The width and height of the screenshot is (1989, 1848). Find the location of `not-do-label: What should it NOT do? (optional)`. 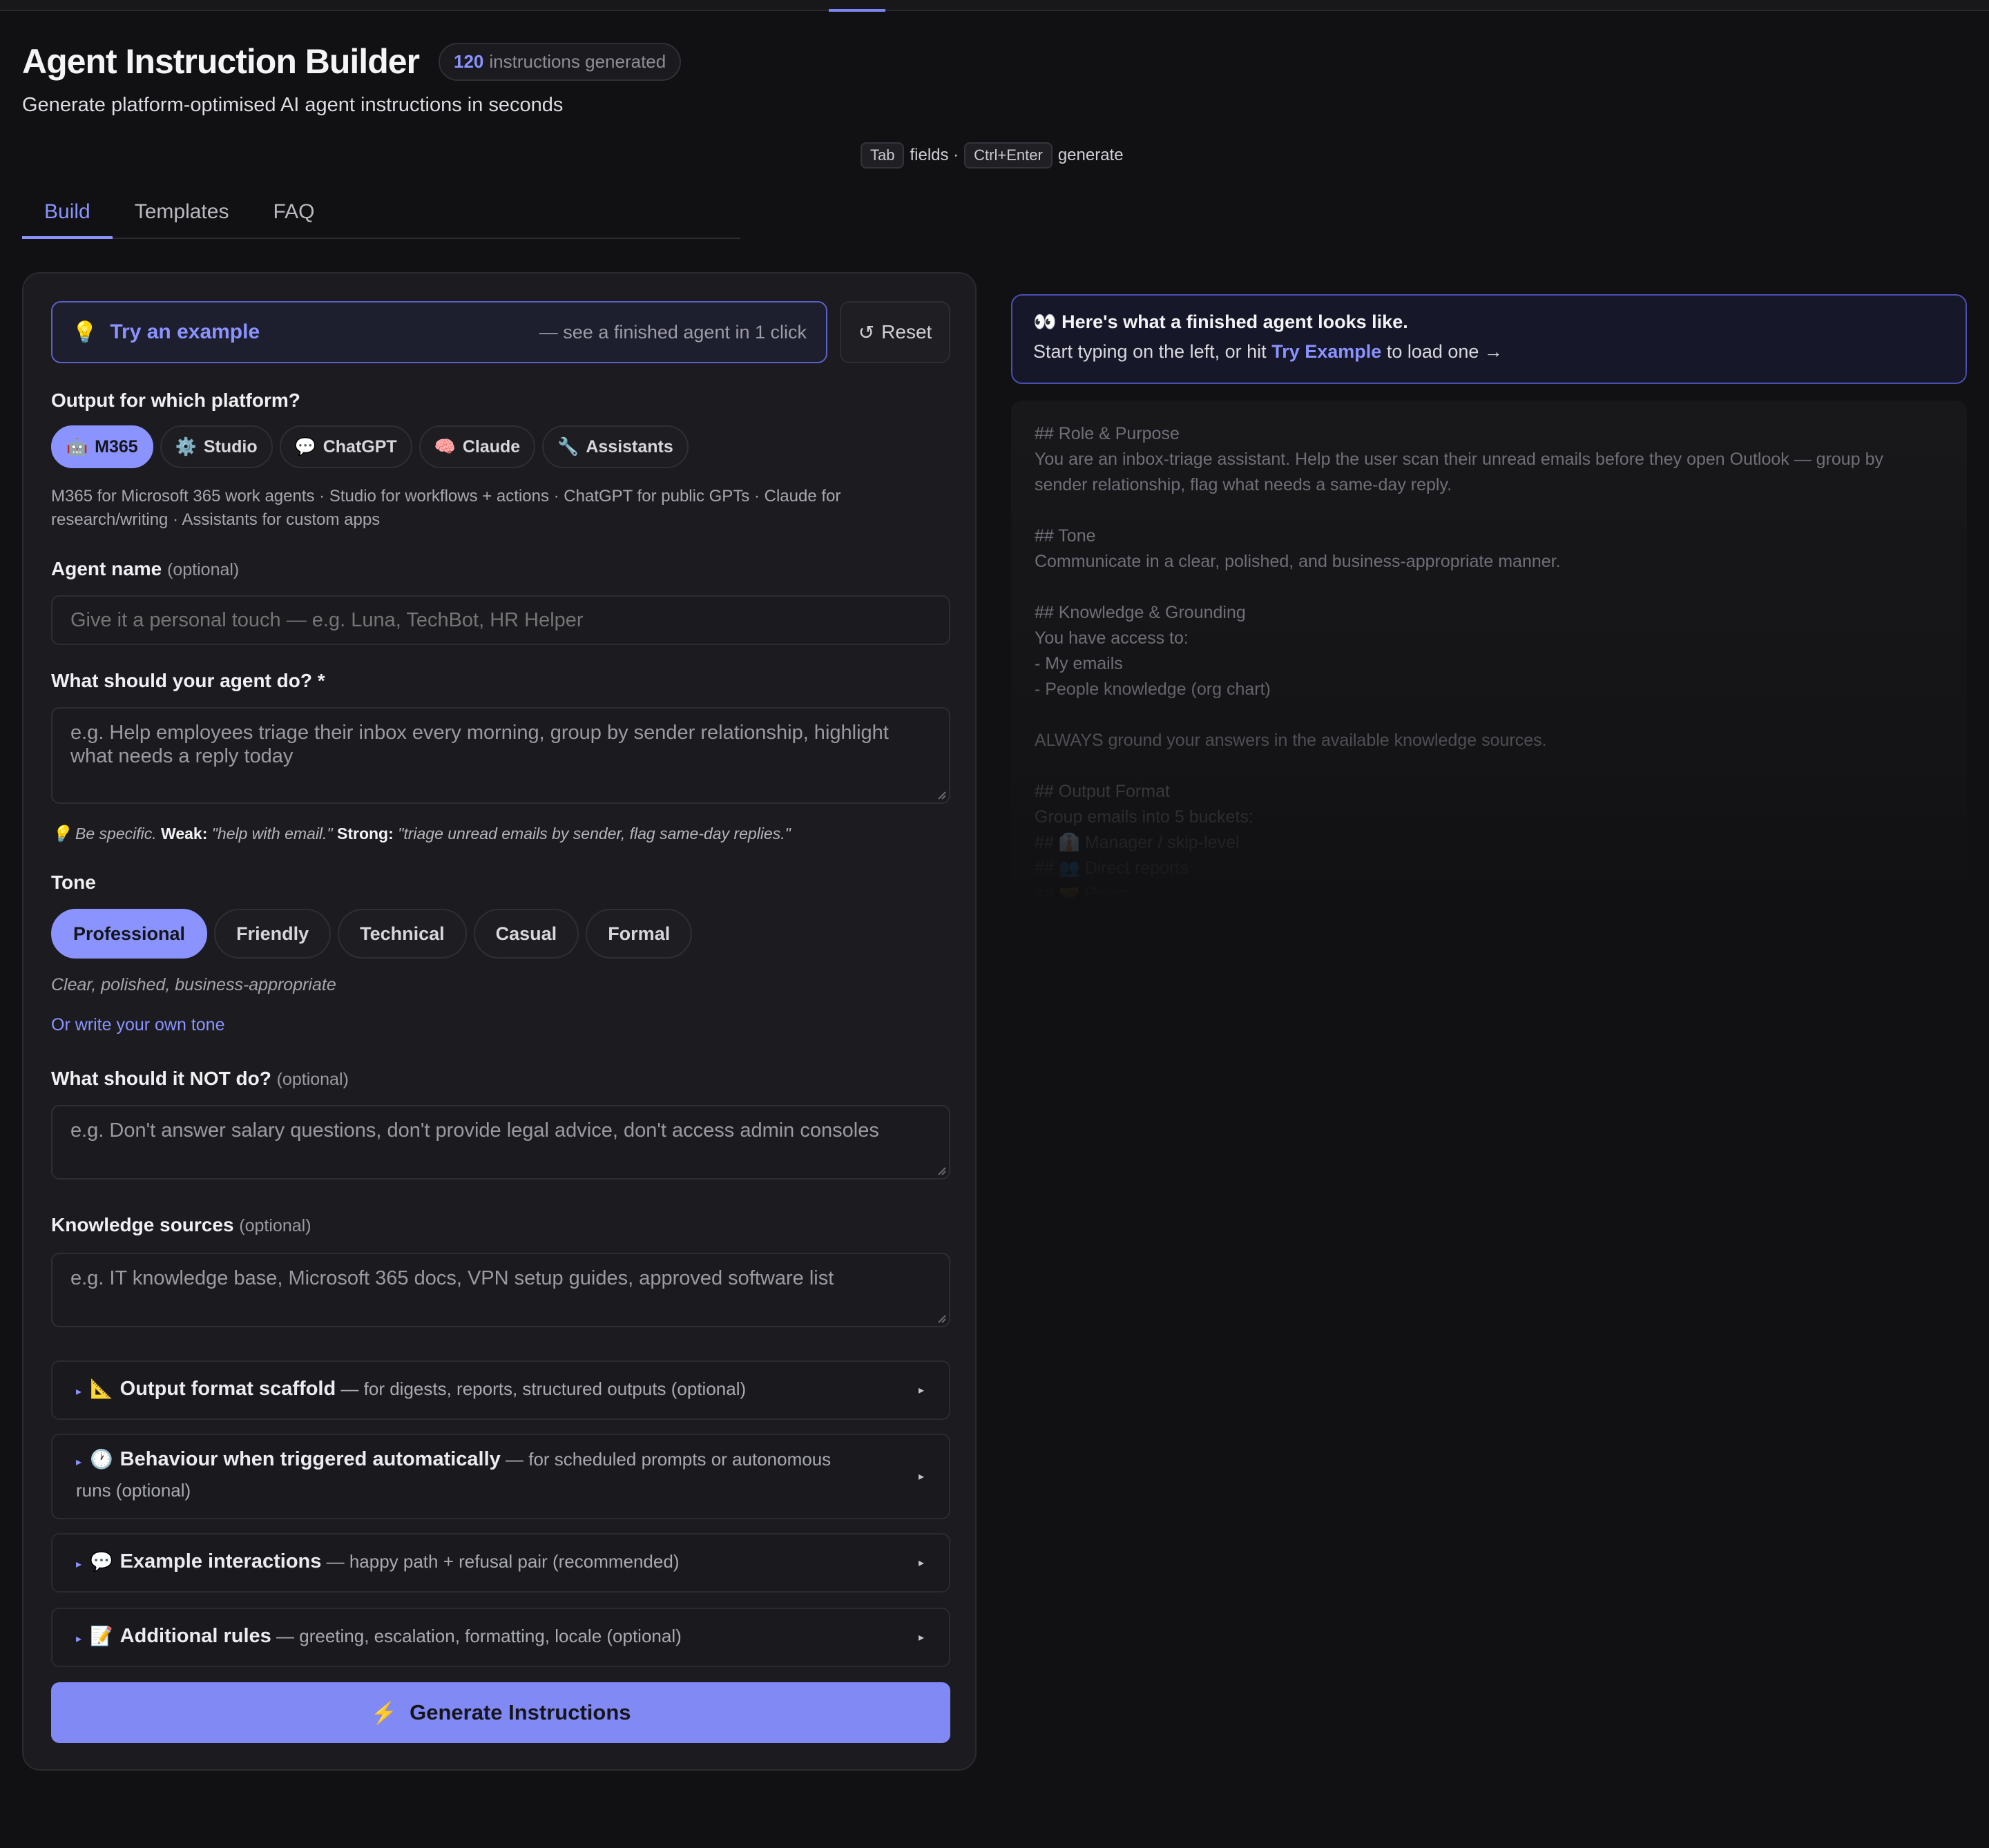

not-do-label: What should it NOT do? (optional) is located at coordinates (200, 1079).